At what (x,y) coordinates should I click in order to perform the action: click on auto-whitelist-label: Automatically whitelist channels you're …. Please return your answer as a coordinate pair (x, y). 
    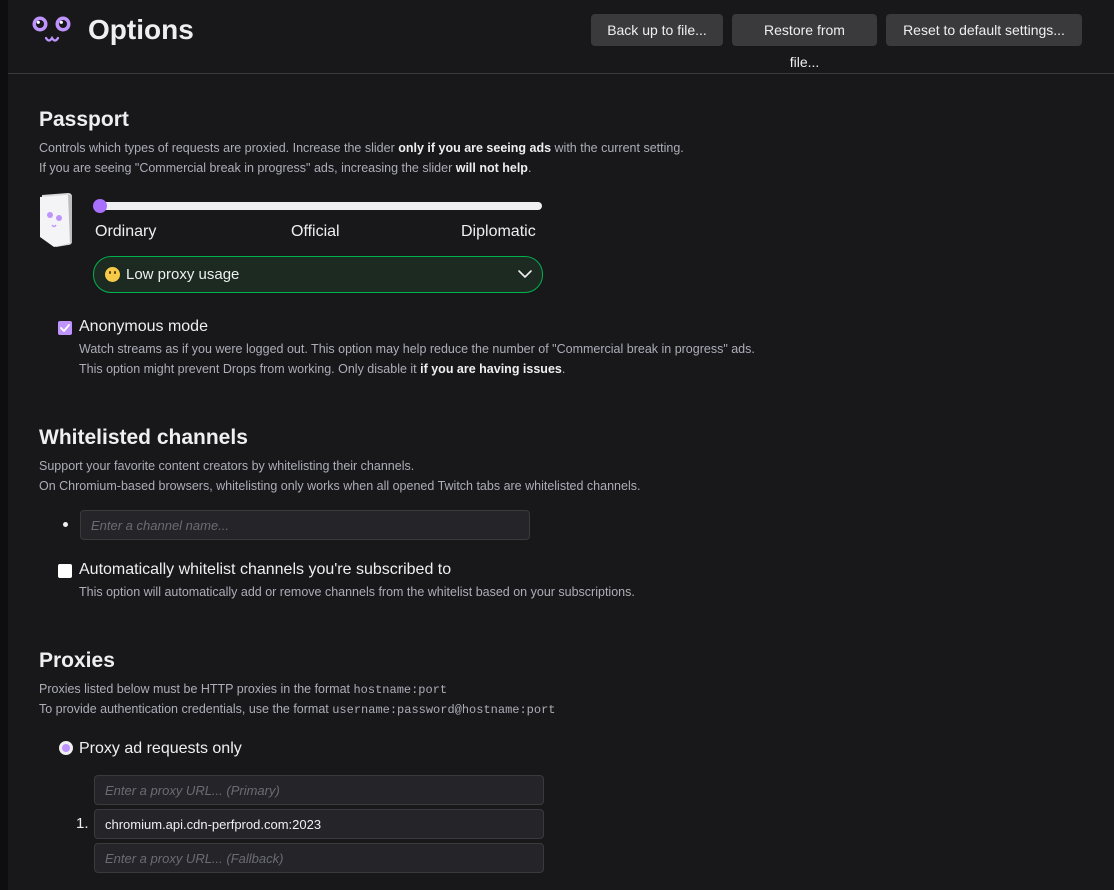
    Looking at the image, I should click on (265, 569).